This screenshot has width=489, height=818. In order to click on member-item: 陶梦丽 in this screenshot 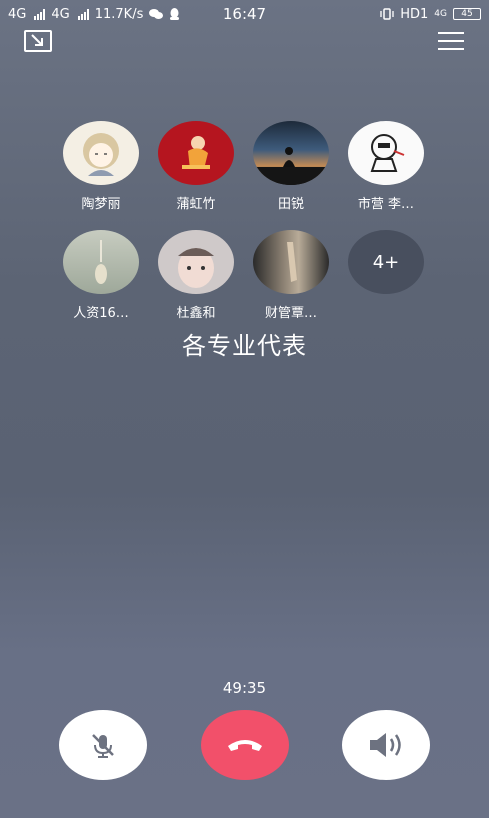, I will do `click(101, 166)`.